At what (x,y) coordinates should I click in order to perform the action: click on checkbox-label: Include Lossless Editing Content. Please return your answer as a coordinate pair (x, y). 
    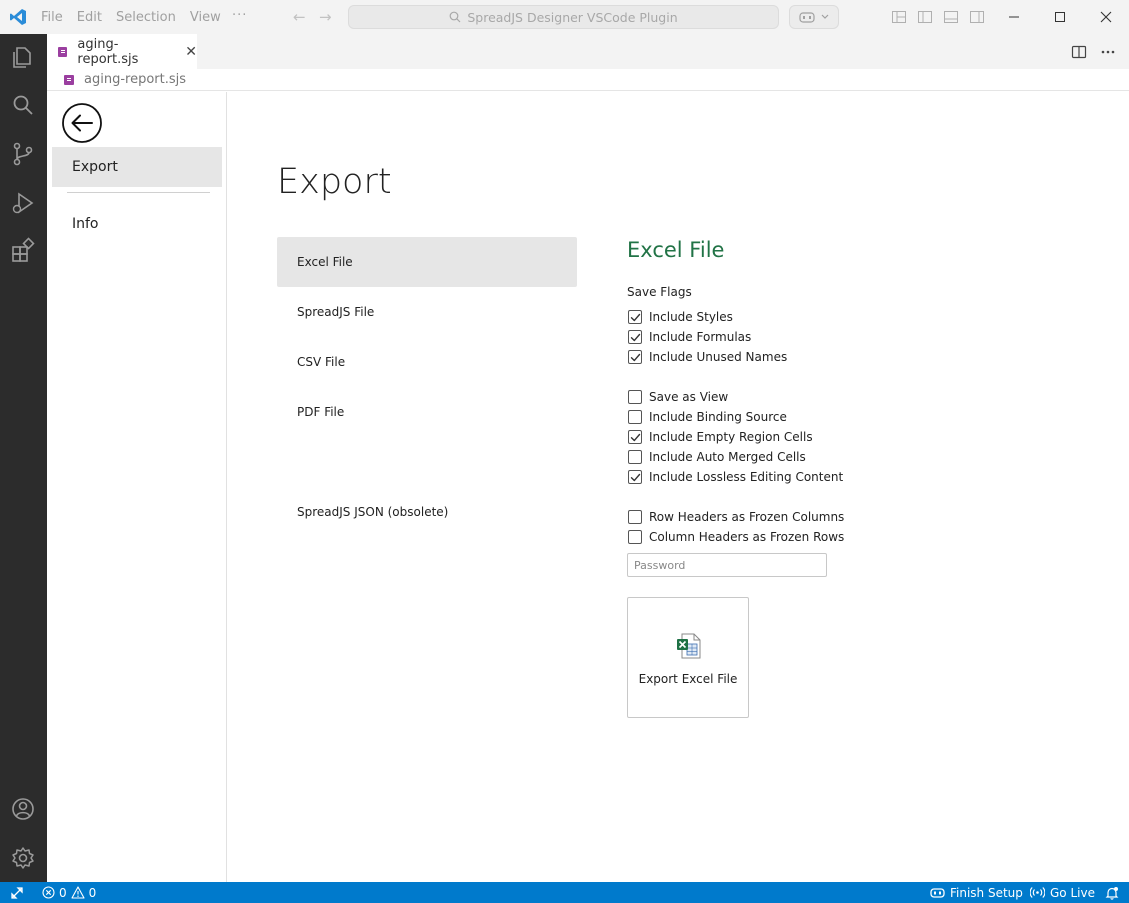
    Looking at the image, I should click on (746, 477).